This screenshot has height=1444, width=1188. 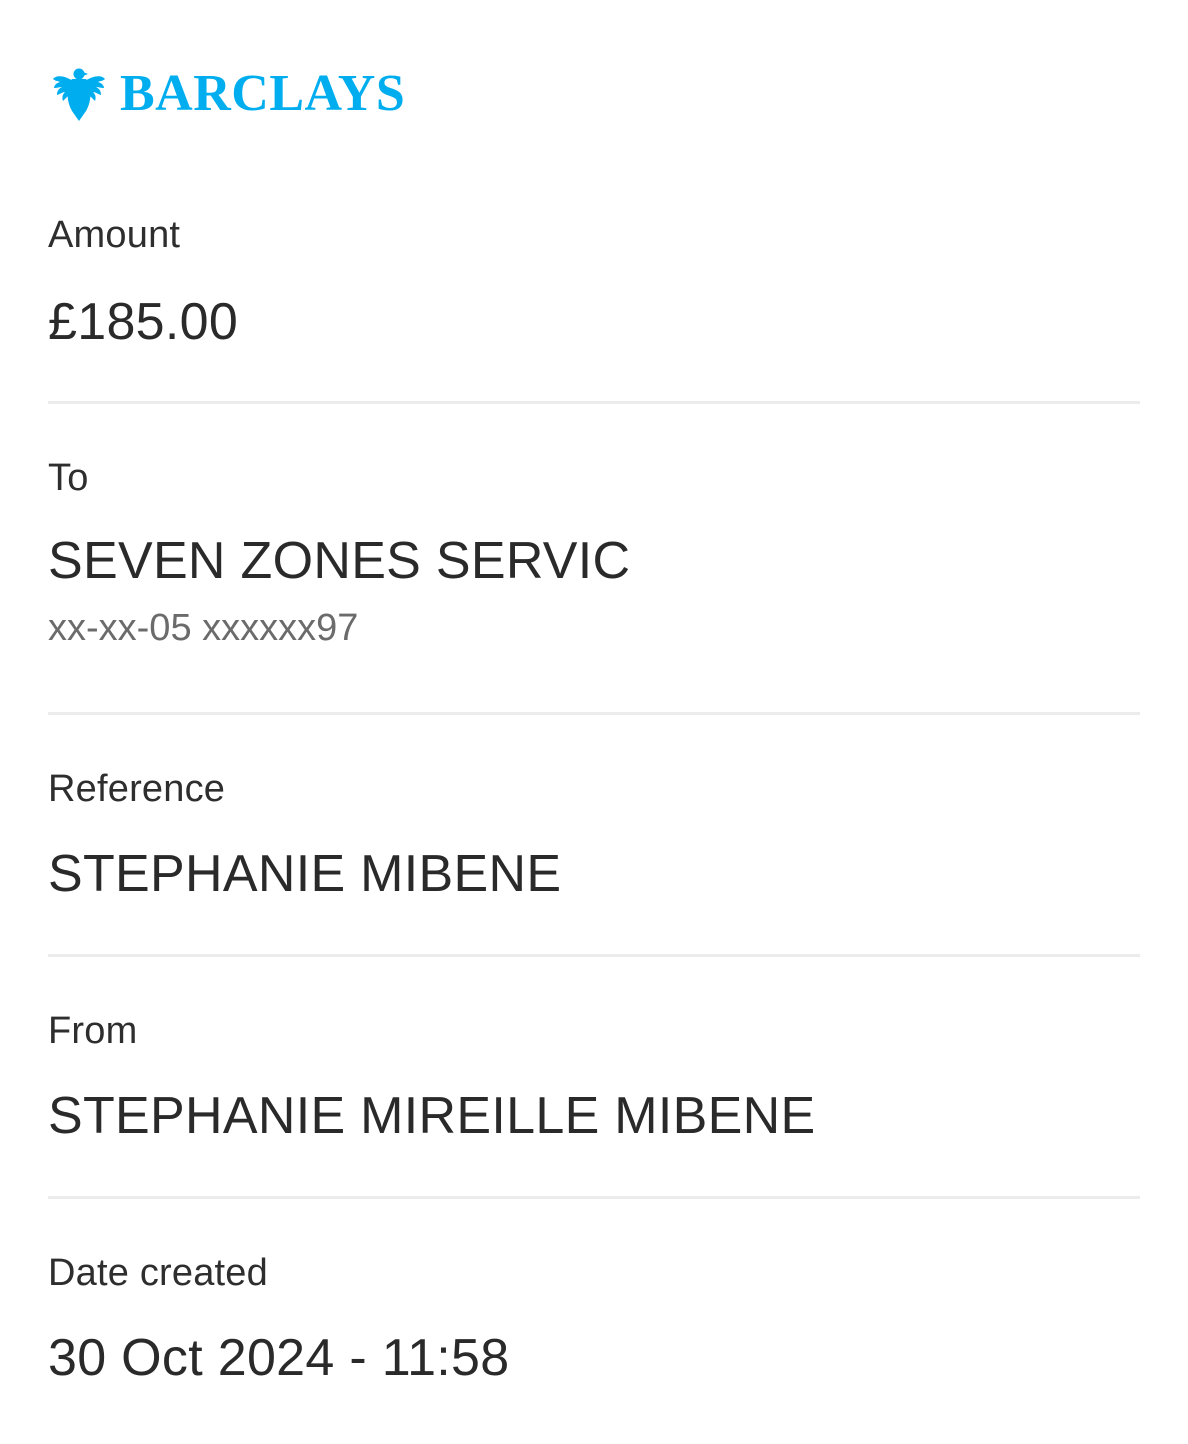 I want to click on reference-section: Reference STEPHANIE MIBENE, so click(x=594, y=835).